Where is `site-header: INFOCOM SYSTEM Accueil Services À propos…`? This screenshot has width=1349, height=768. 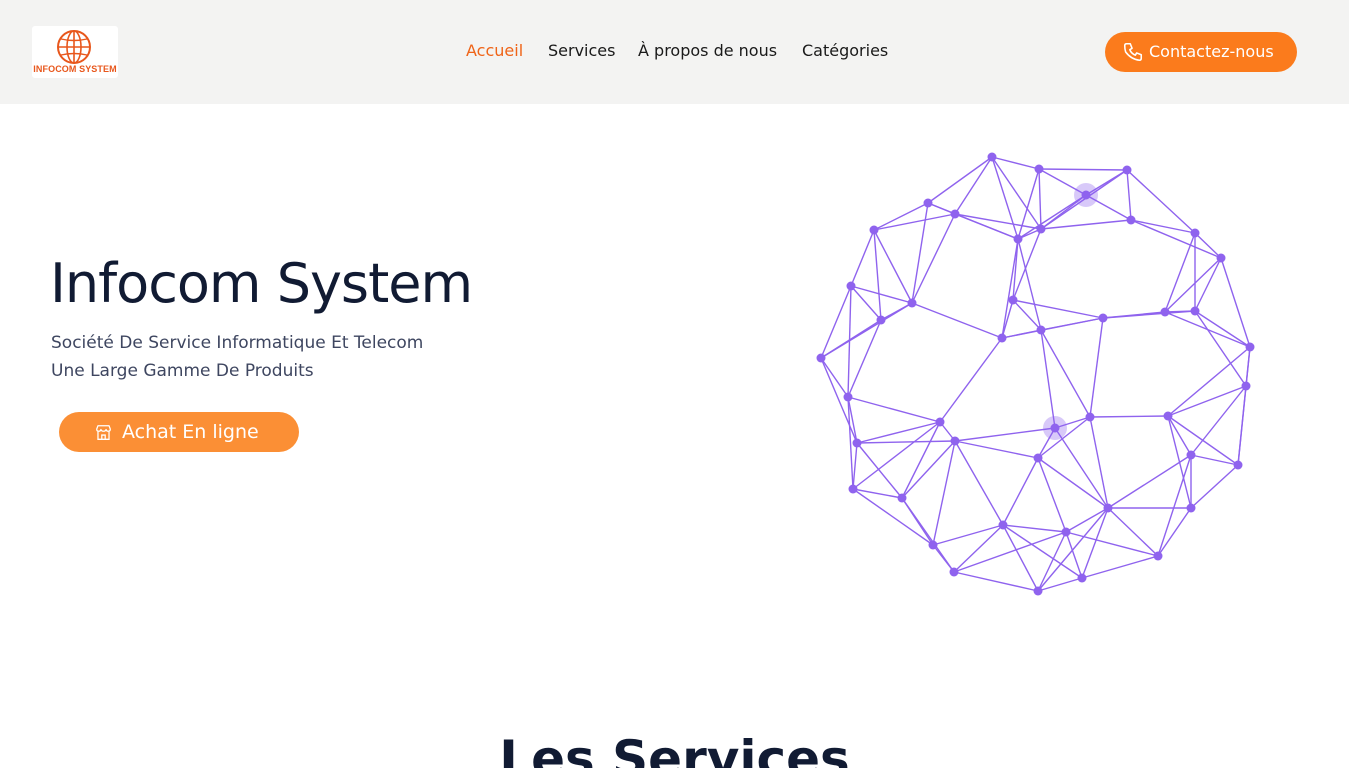
site-header: INFOCOM SYSTEM Accueil Services À propos… is located at coordinates (674, 52).